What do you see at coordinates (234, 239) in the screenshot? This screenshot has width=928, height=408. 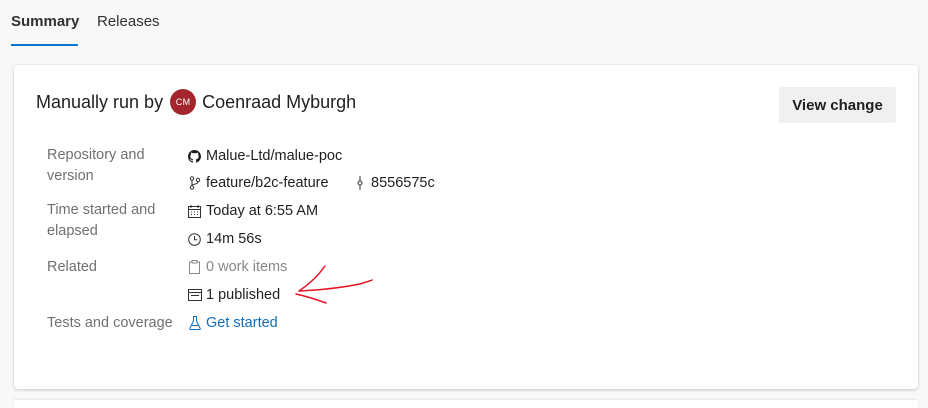 I see `elapsed-time-text: 14m 56s` at bounding box center [234, 239].